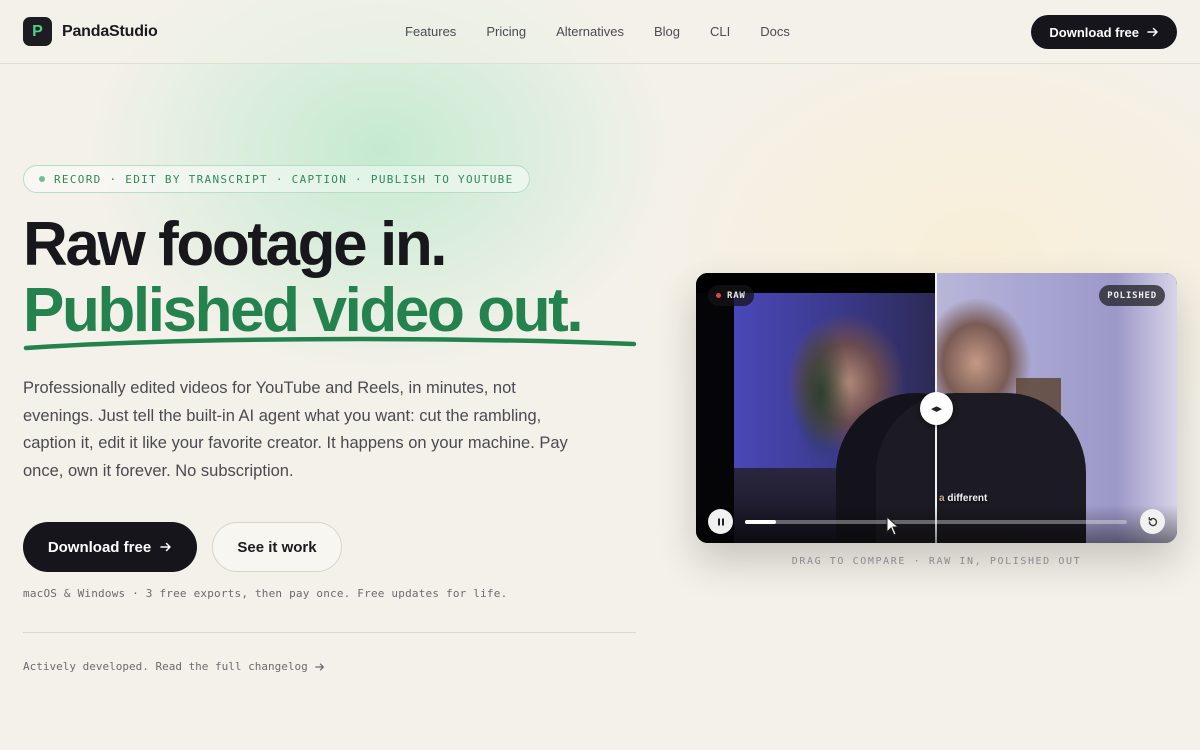  I want to click on pause-icon, so click(720, 521).